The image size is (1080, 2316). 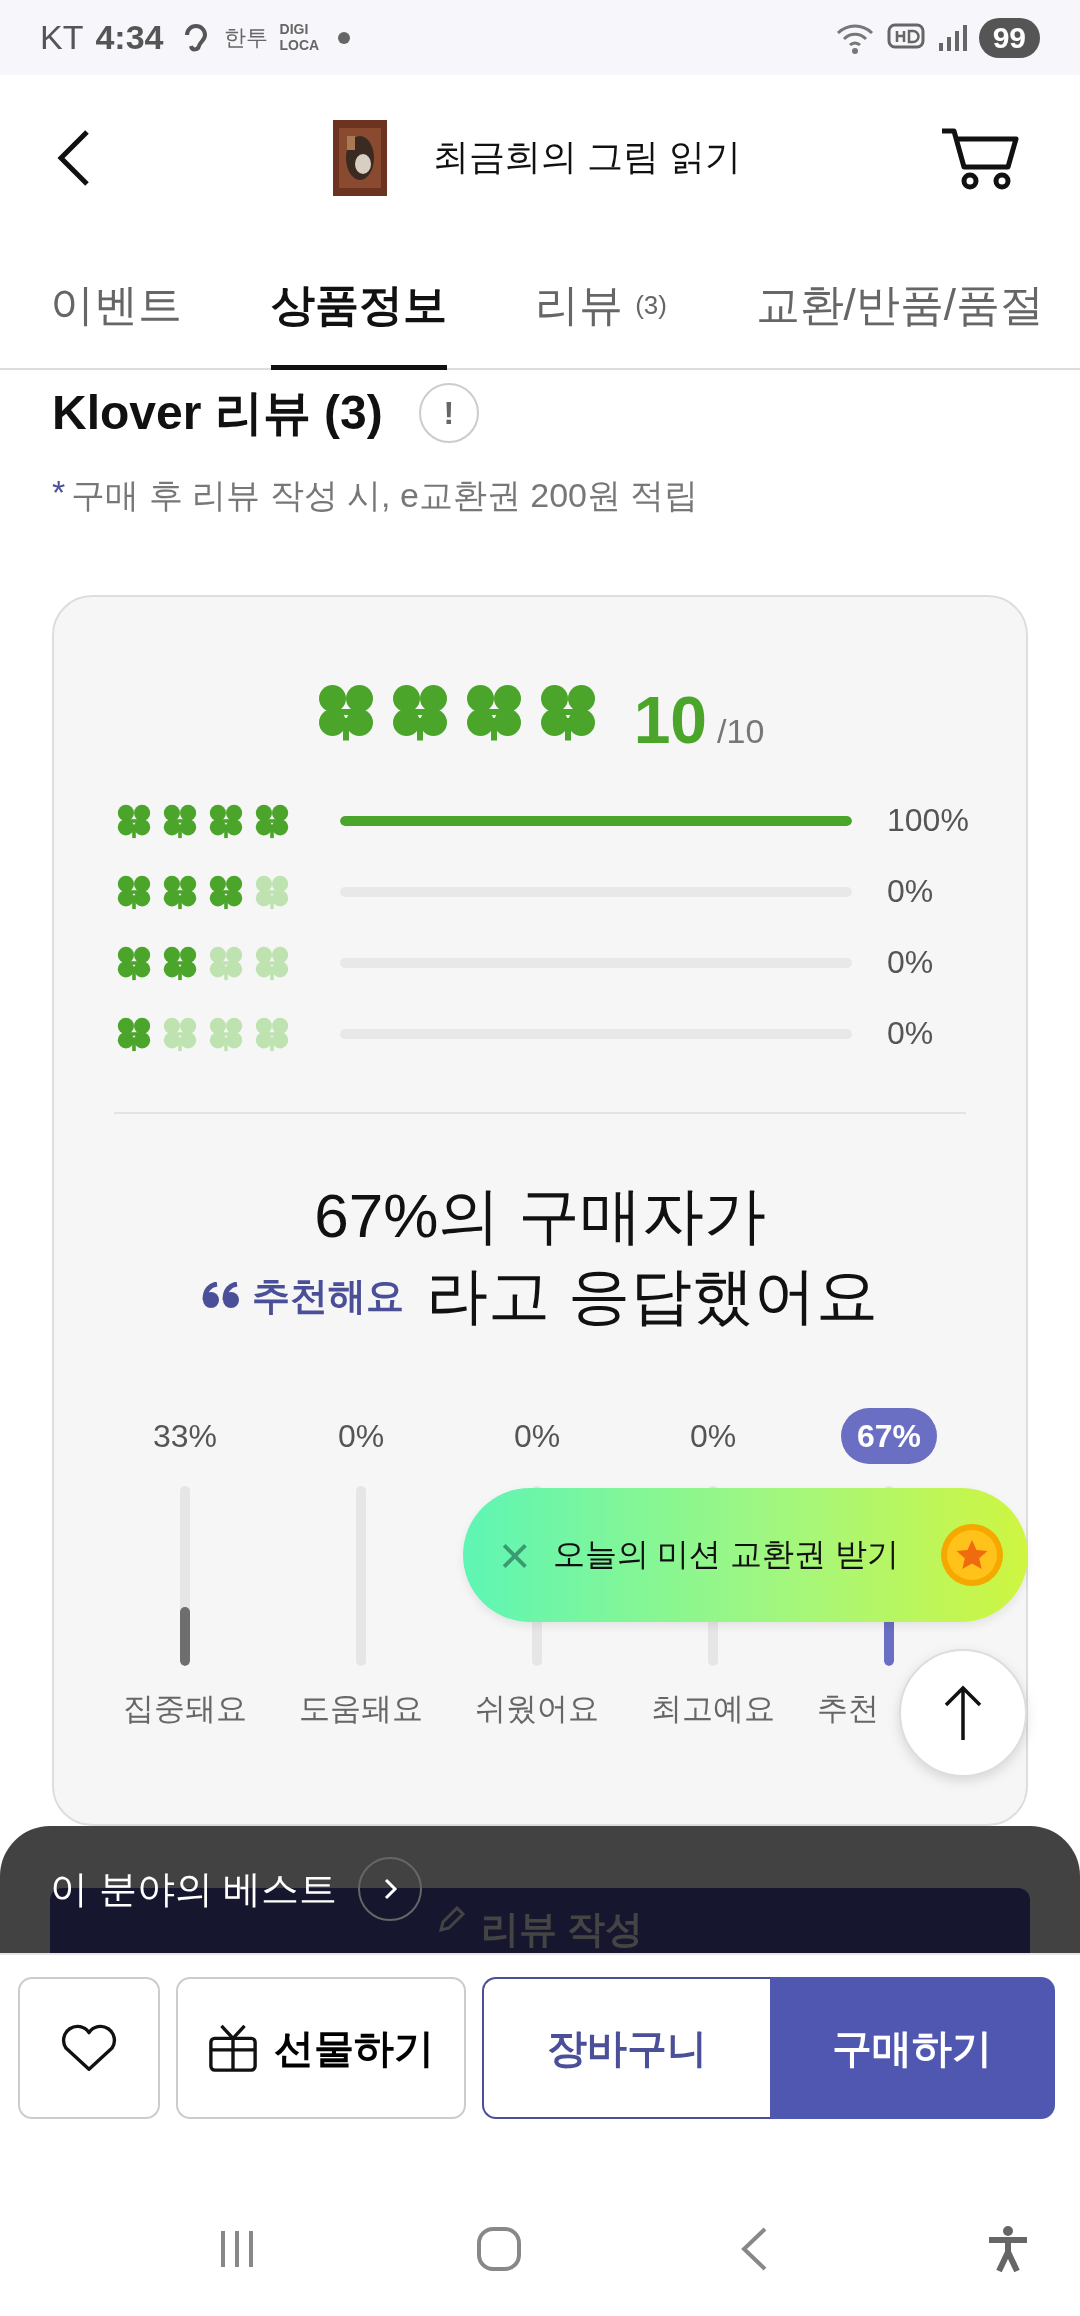 What do you see at coordinates (540, 1216) in the screenshot?
I see `recommend-headline: 67%의 구매자가` at bounding box center [540, 1216].